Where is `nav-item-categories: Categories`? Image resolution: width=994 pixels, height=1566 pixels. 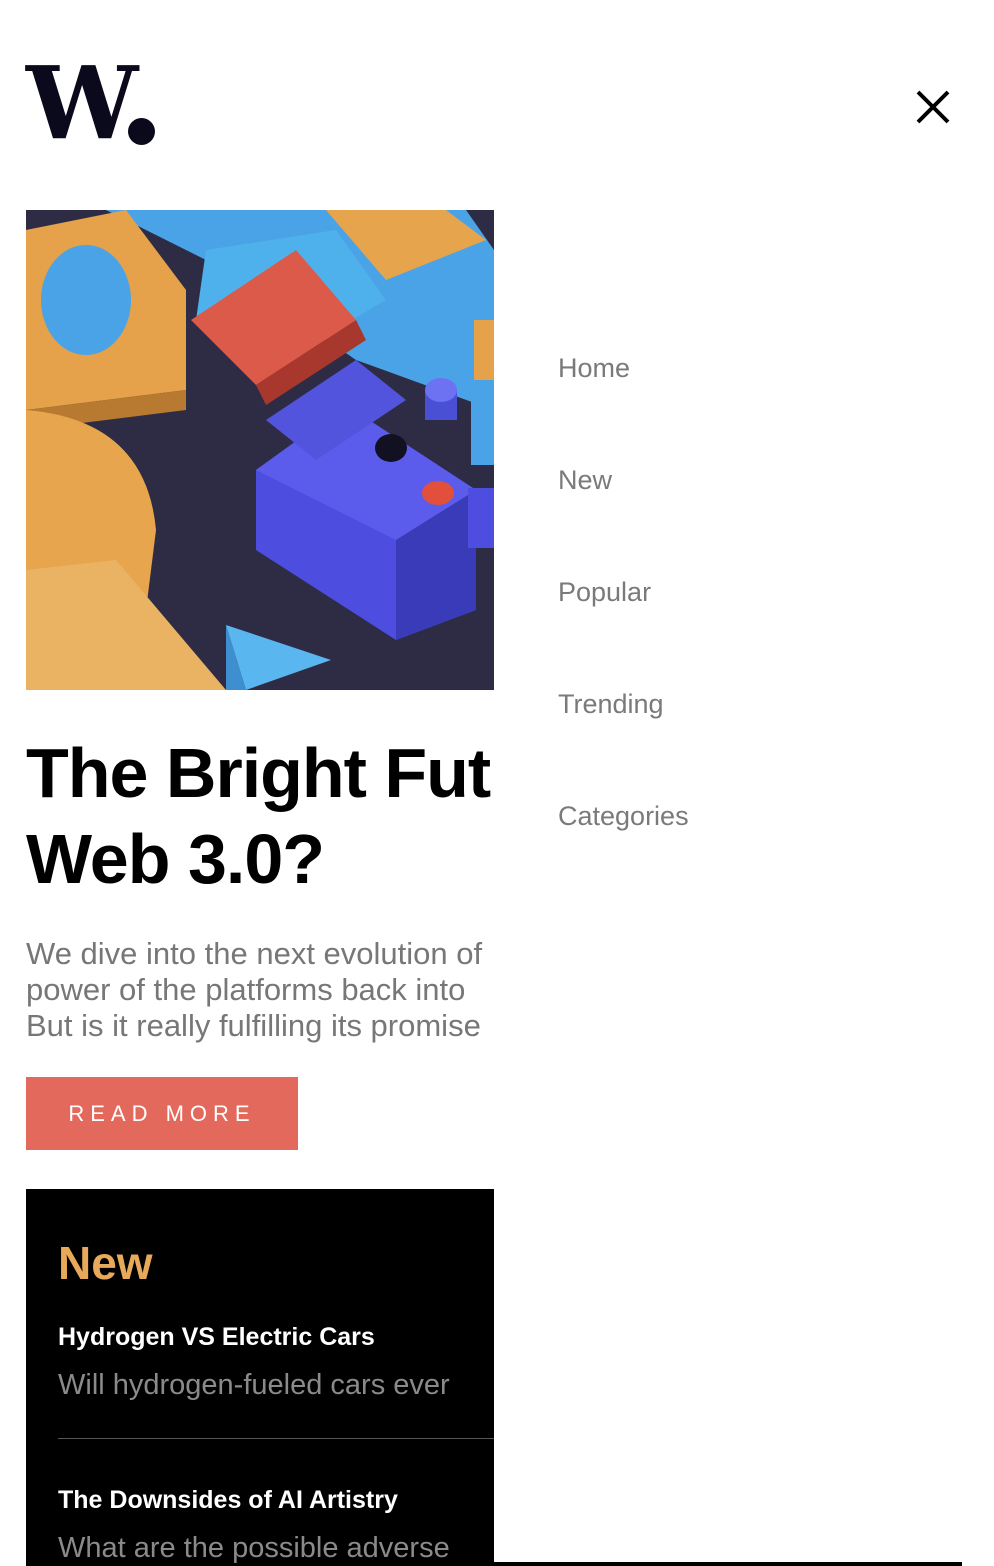
nav-item-categories: Categories is located at coordinates (623, 816).